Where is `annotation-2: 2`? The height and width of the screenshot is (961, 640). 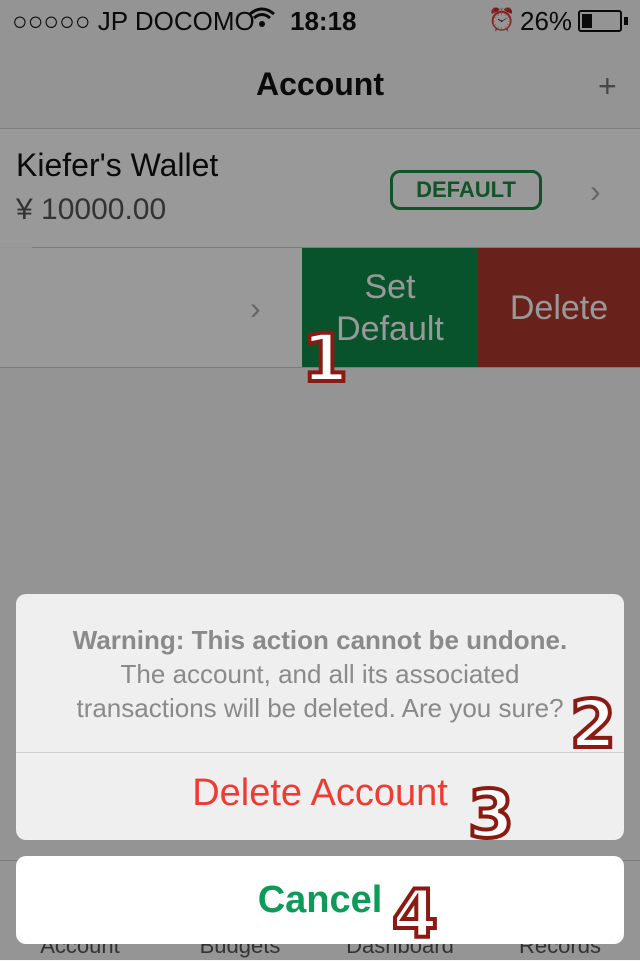
annotation-2: 2 is located at coordinates (593, 724).